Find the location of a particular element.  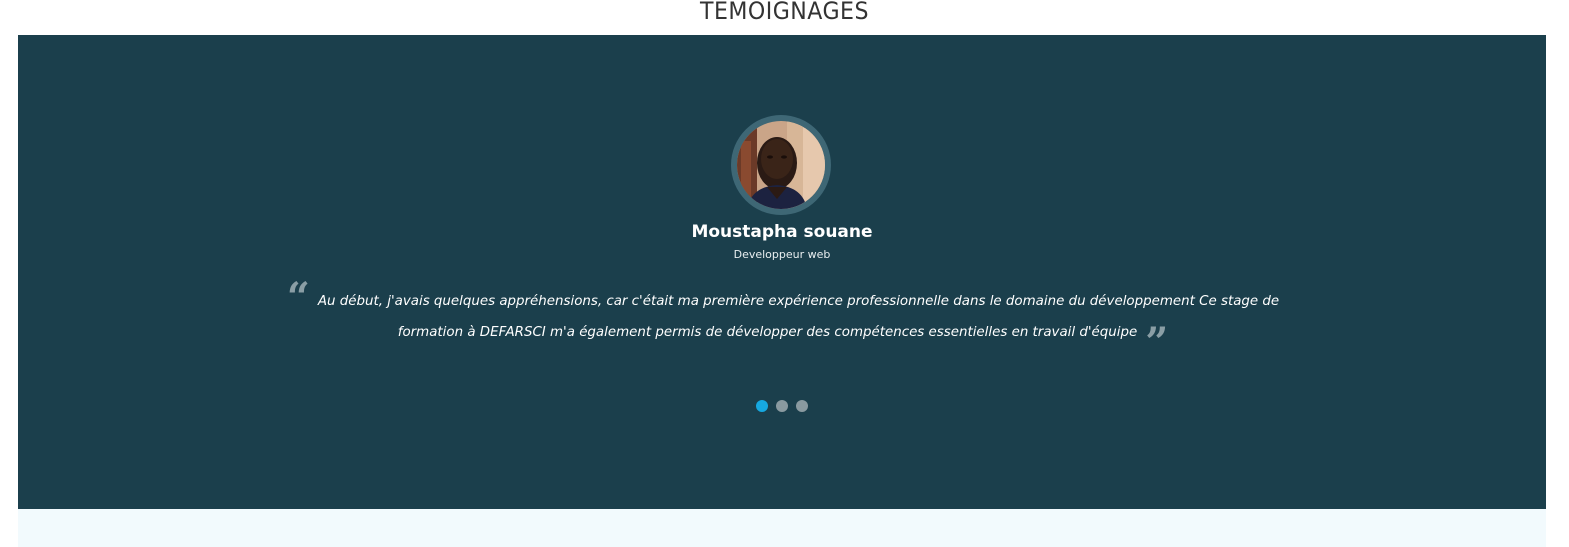

close-quote-icon: ” is located at coordinates (1157, 342).